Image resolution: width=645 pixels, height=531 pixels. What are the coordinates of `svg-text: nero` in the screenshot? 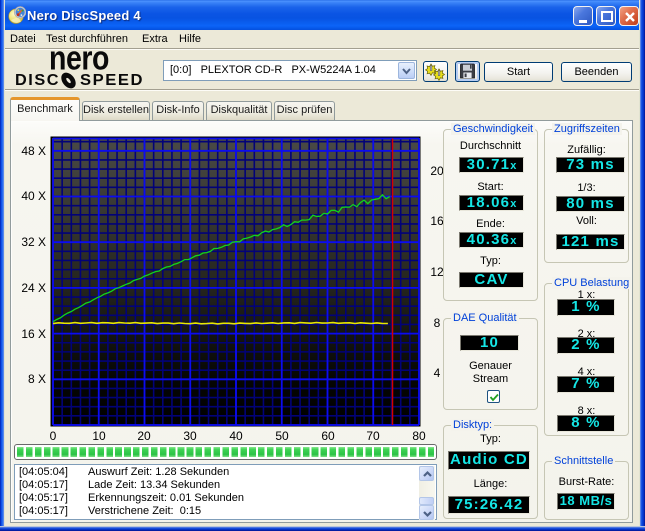 It's located at (79, 61).